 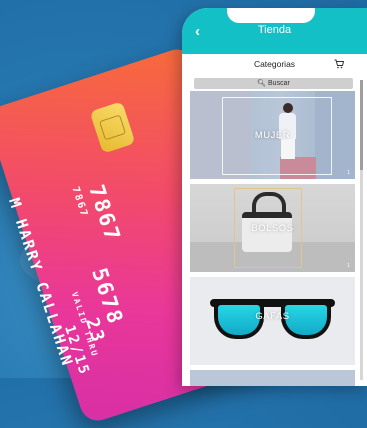 I want to click on category-tile-mujer: MUJER 1, so click(x=272, y=135).